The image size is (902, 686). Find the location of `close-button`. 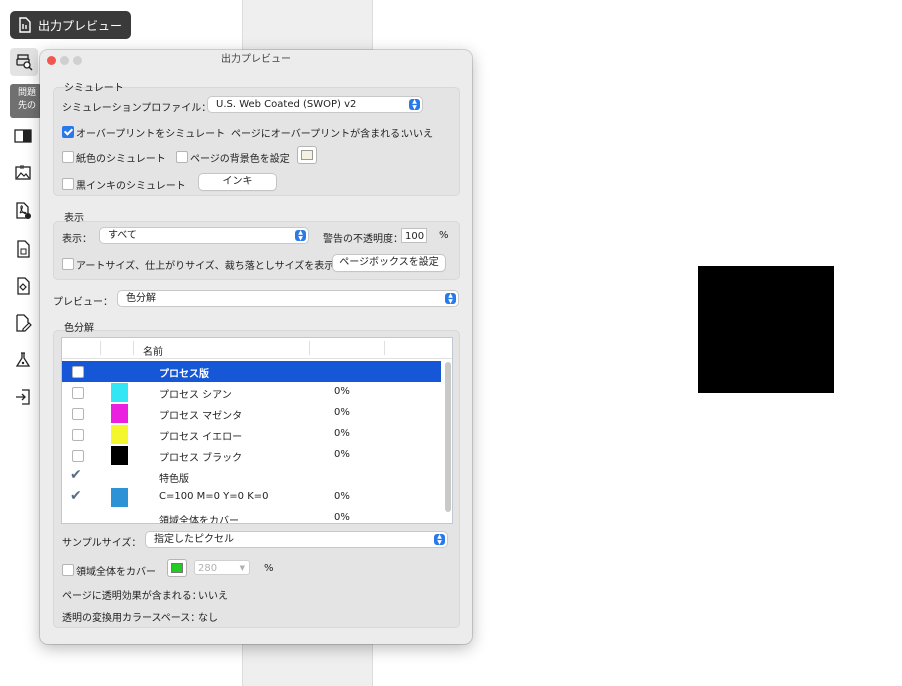

close-button is located at coordinates (51, 60).